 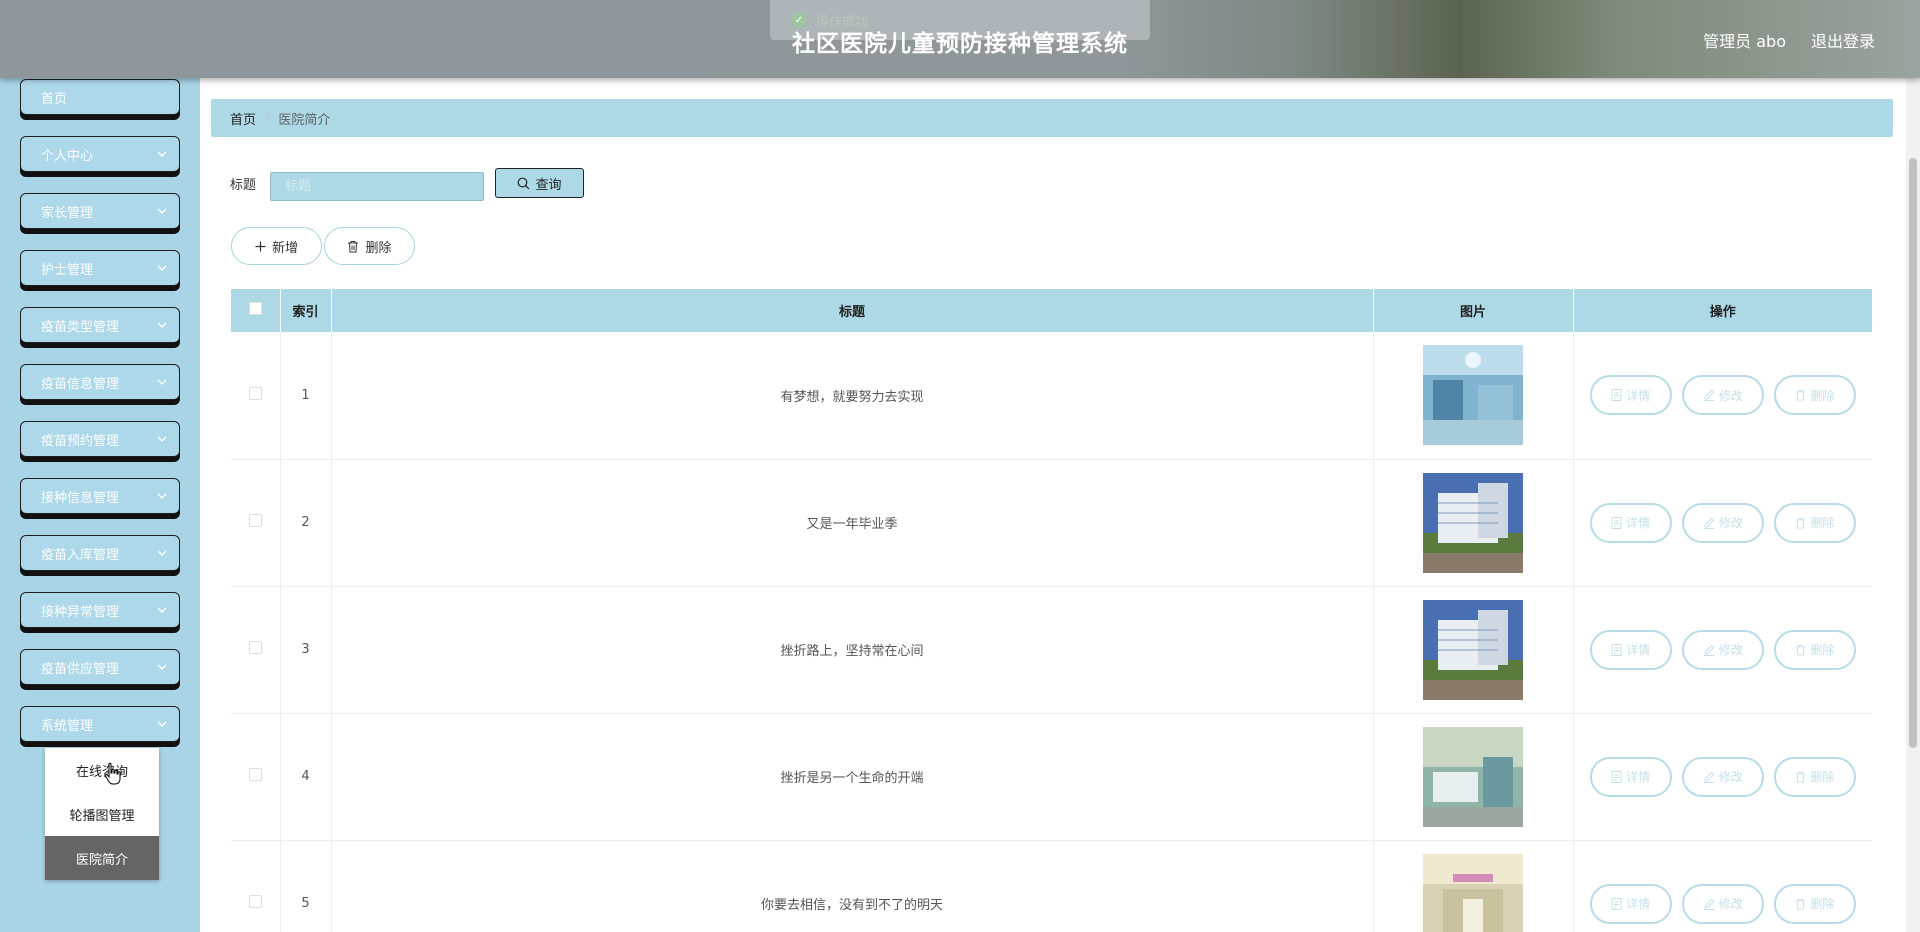 What do you see at coordinates (102, 770) in the screenshot?
I see `submenu-item-consult: 在线咨询` at bounding box center [102, 770].